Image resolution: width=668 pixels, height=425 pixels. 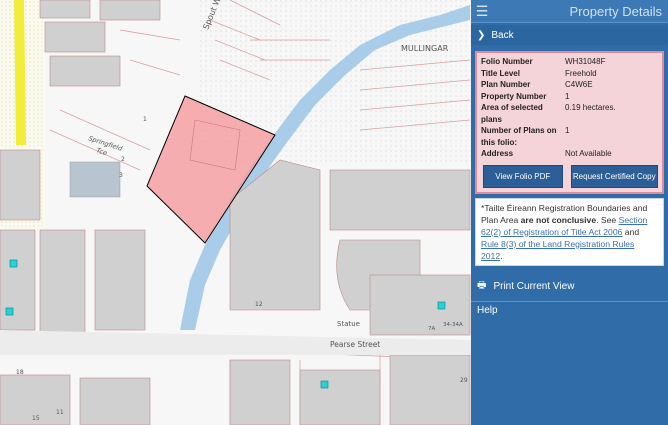 What do you see at coordinates (481, 35) in the screenshot?
I see `chevron-right-icon: ❯` at bounding box center [481, 35].